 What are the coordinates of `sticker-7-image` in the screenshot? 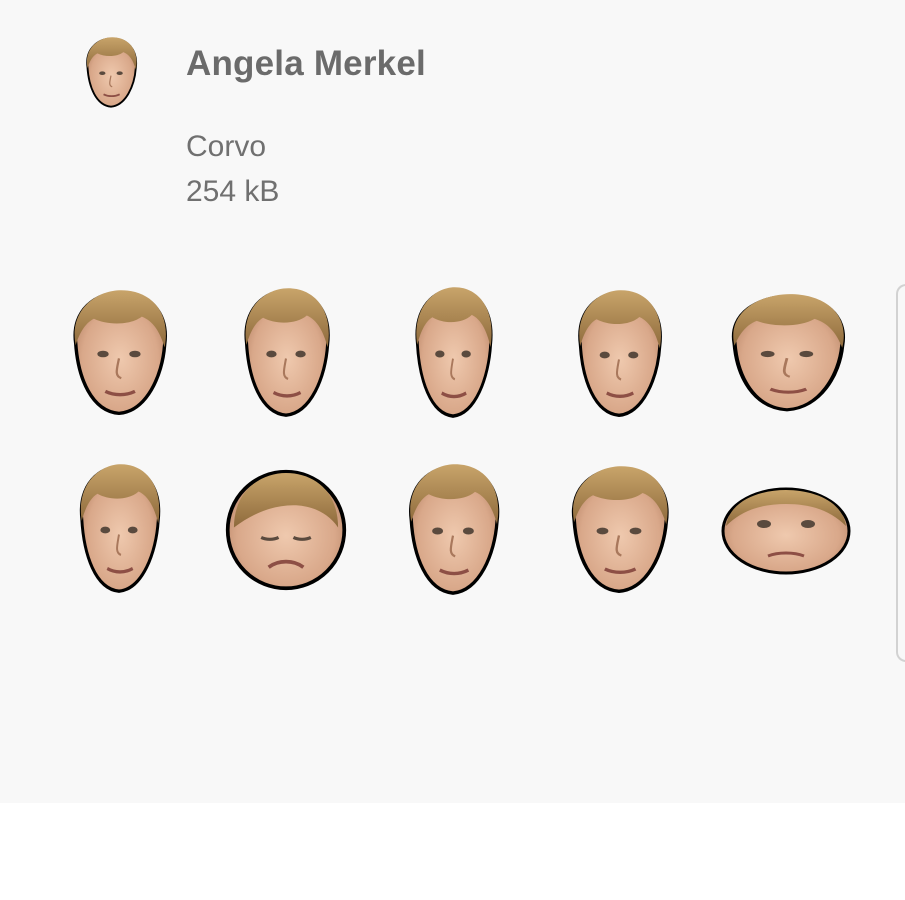 It's located at (286, 530).